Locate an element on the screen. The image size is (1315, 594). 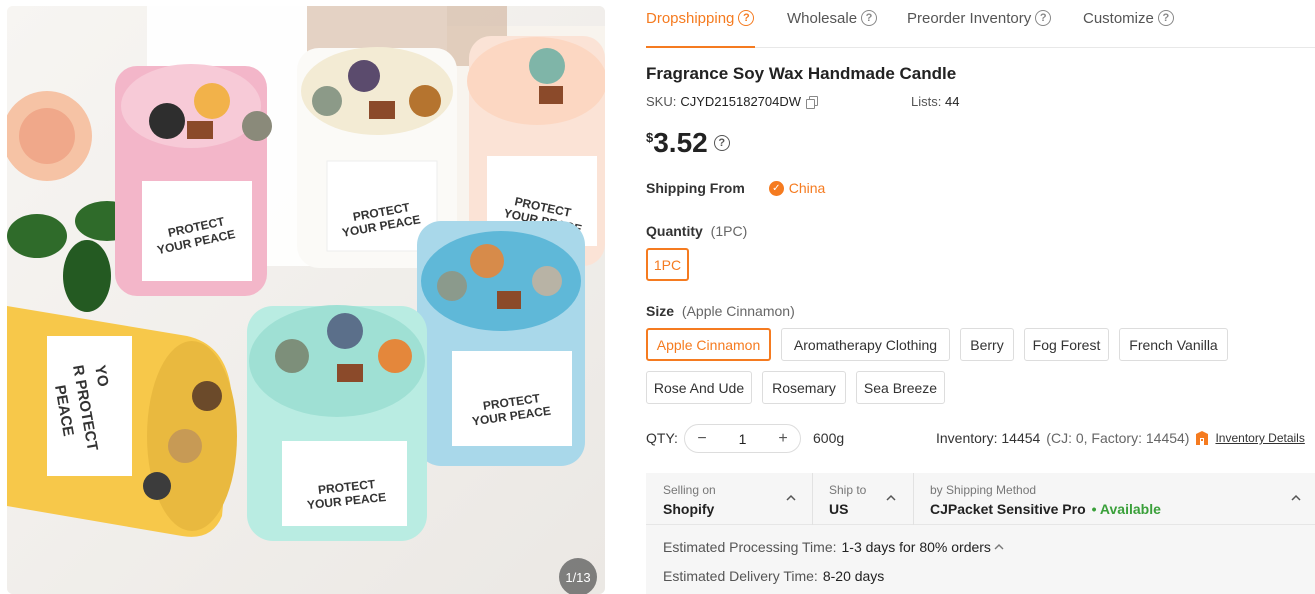
delivery-time: Estimated Delivery Time: 8-20 days is located at coordinates (773, 576).